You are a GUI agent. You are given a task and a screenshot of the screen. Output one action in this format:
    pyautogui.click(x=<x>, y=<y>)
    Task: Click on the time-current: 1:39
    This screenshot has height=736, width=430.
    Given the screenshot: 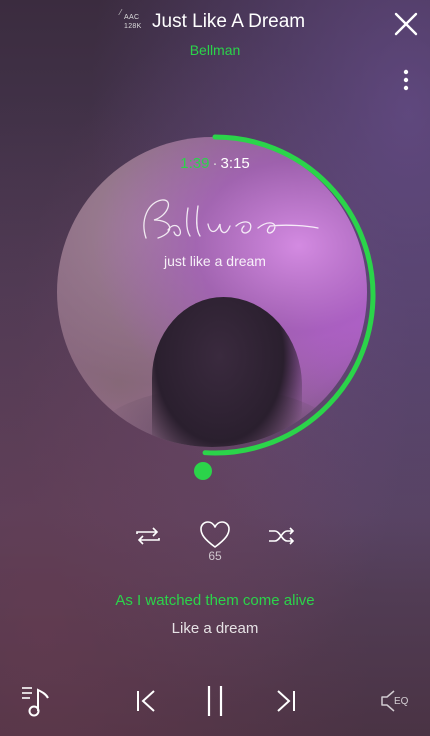 What is the action you would take?
    pyautogui.click(x=195, y=163)
    